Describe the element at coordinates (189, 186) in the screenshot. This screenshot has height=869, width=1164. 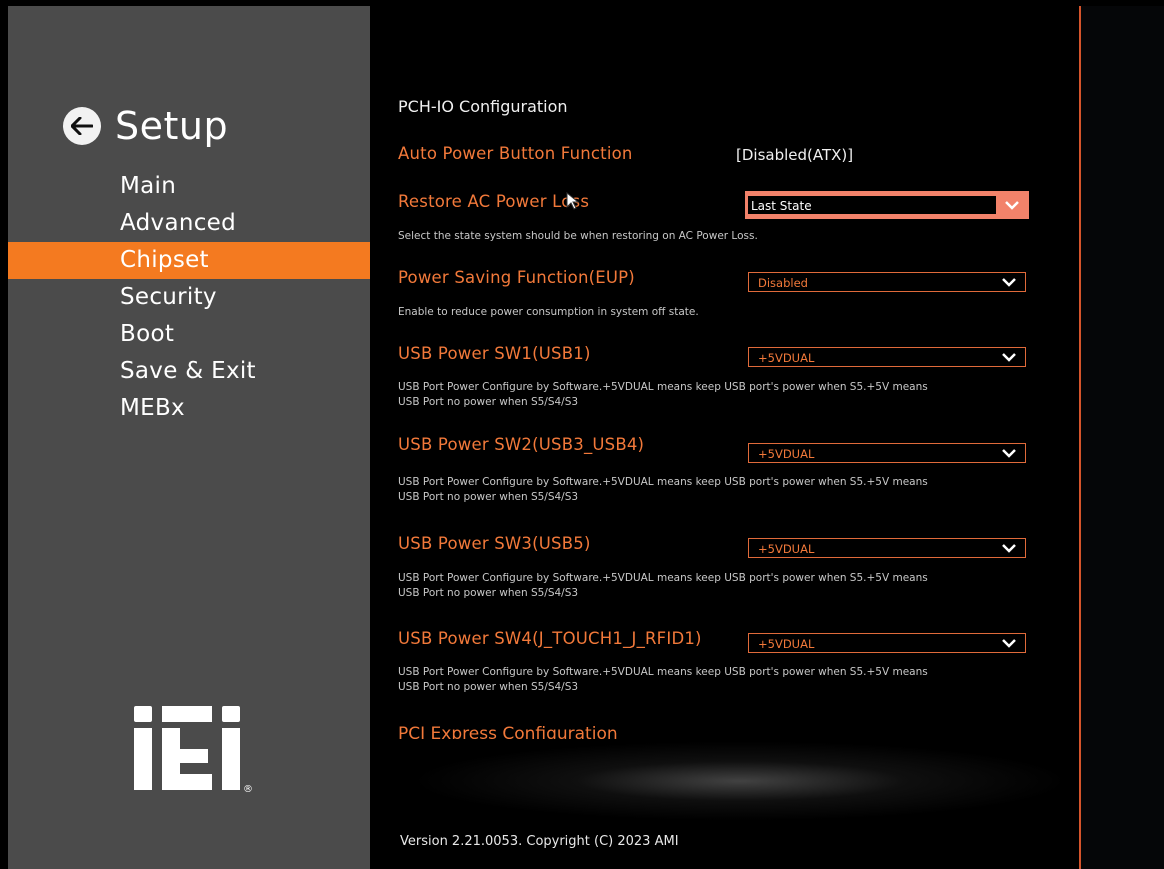
I see `nav-item-main: Main` at that location.